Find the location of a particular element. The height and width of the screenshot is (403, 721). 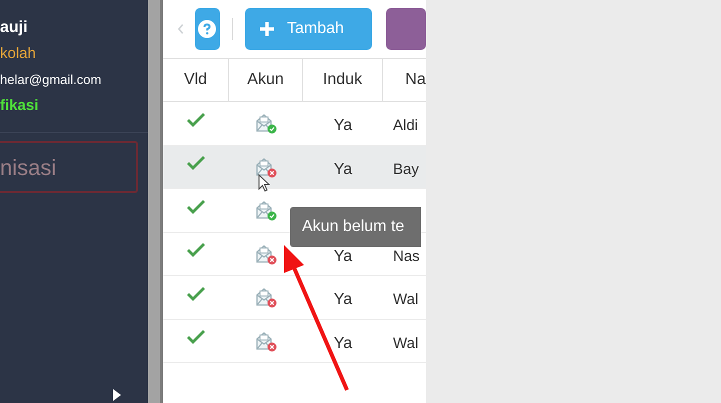

user-role: kolah is located at coordinates (18, 54).